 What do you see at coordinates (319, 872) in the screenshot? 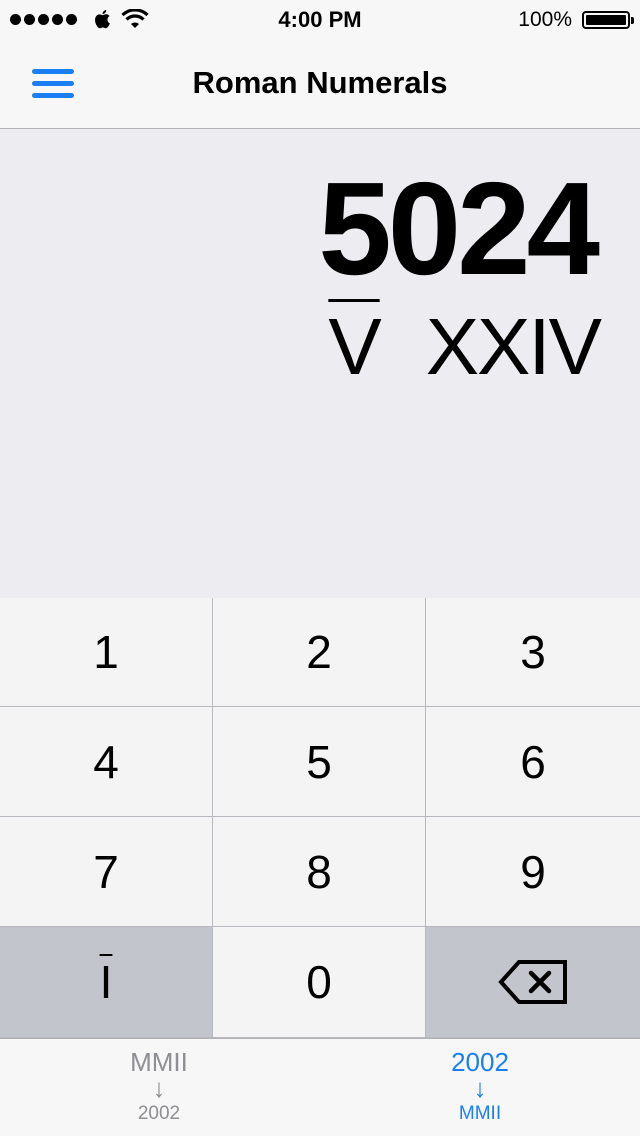
I see `key-8: 8` at bounding box center [319, 872].